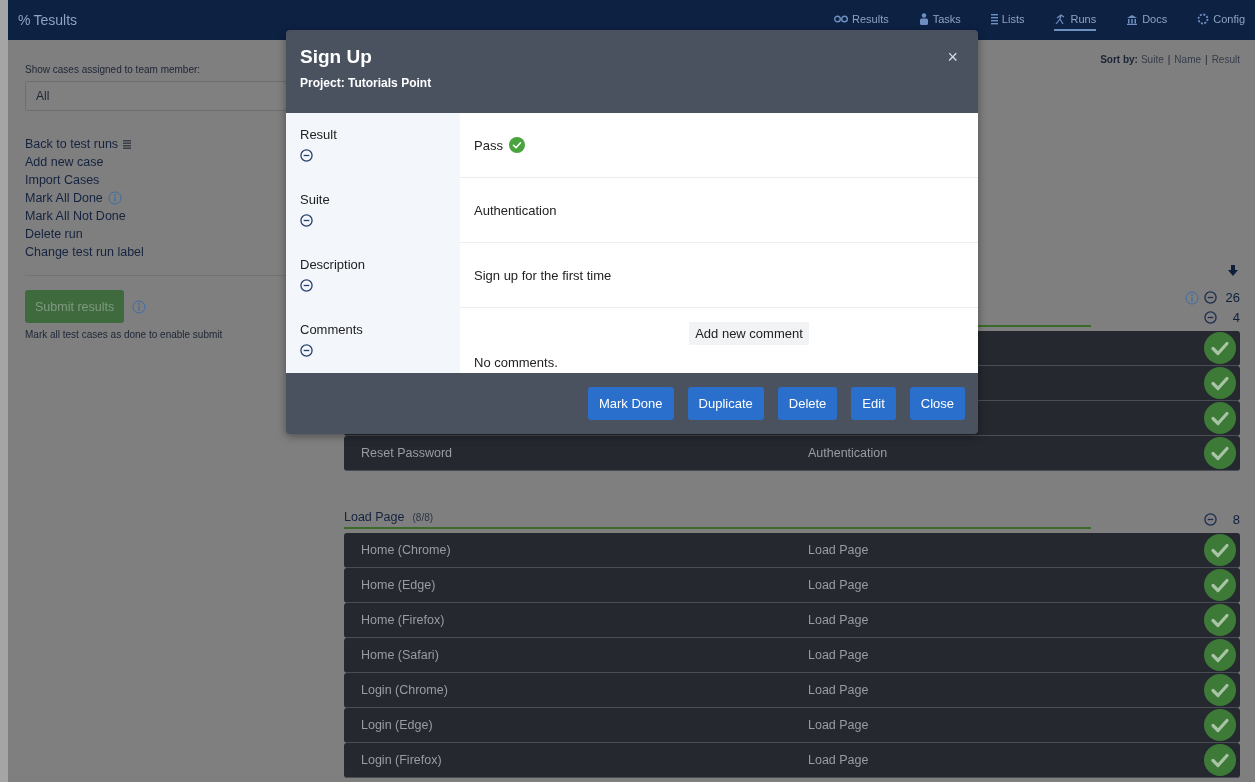 The height and width of the screenshot is (782, 1255). Describe the element at coordinates (407, 453) in the screenshot. I see `case-name: Reset Password` at that location.